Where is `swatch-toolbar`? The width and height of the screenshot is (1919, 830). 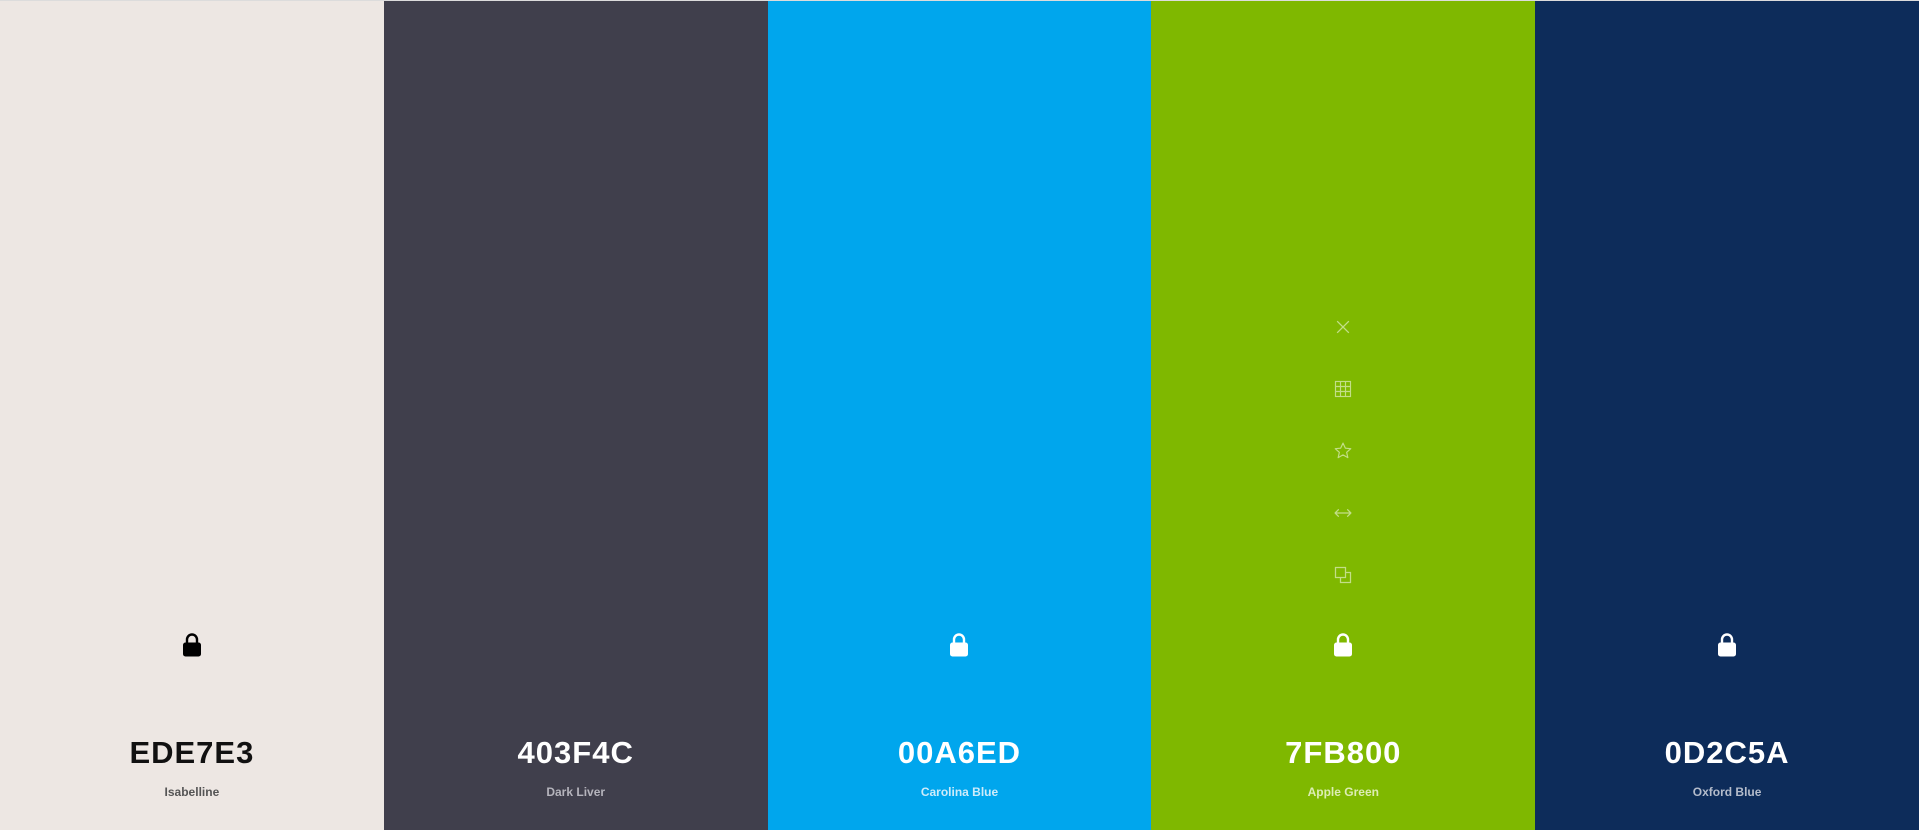 swatch-toolbar is located at coordinates (1343, 466).